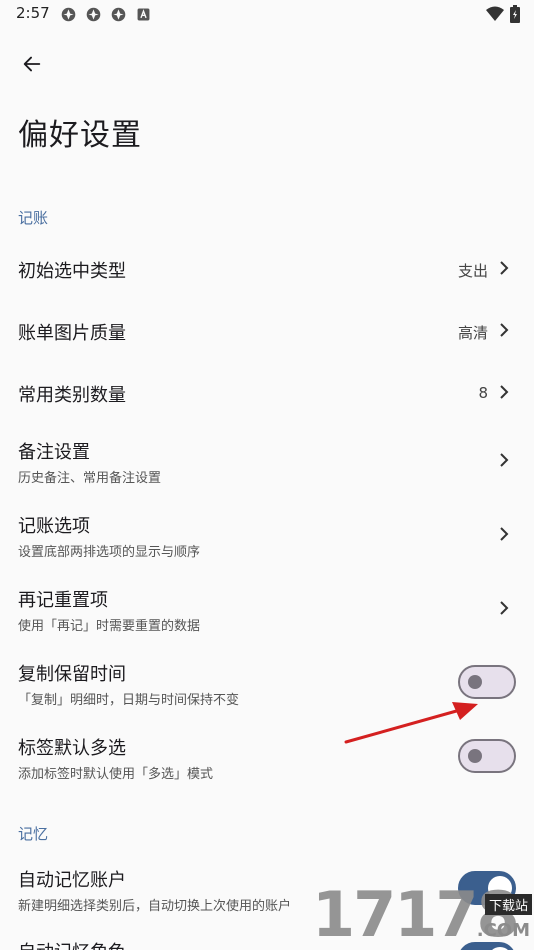  What do you see at coordinates (33, 13) in the screenshot?
I see `status-time: 2:57` at bounding box center [33, 13].